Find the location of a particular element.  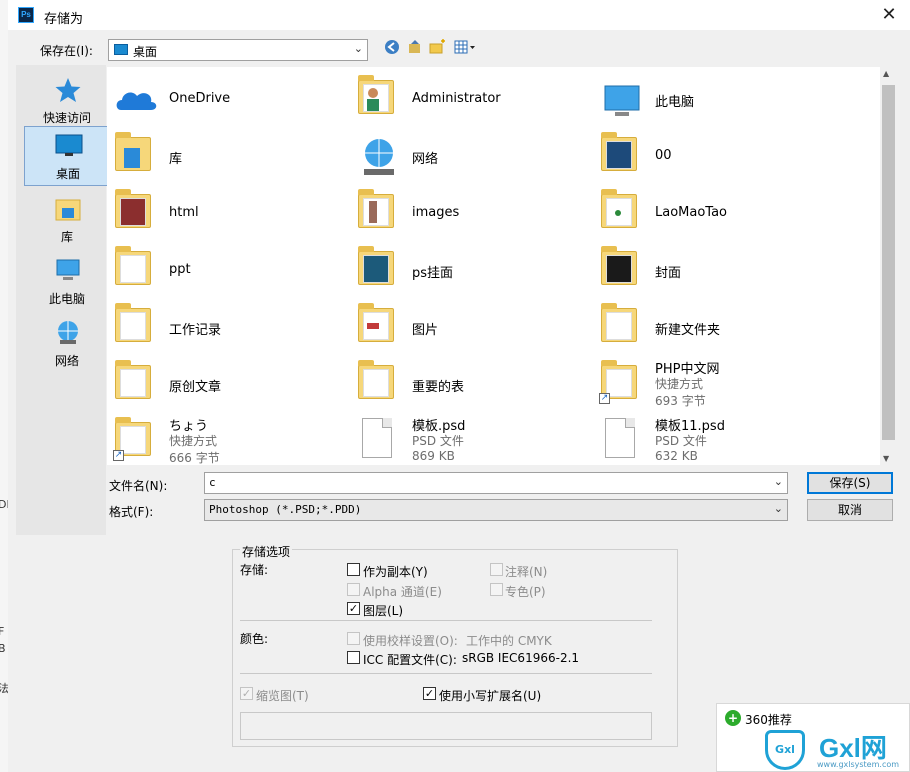

file-item-important-tables: 重要的表 is located at coordinates (474, 385).